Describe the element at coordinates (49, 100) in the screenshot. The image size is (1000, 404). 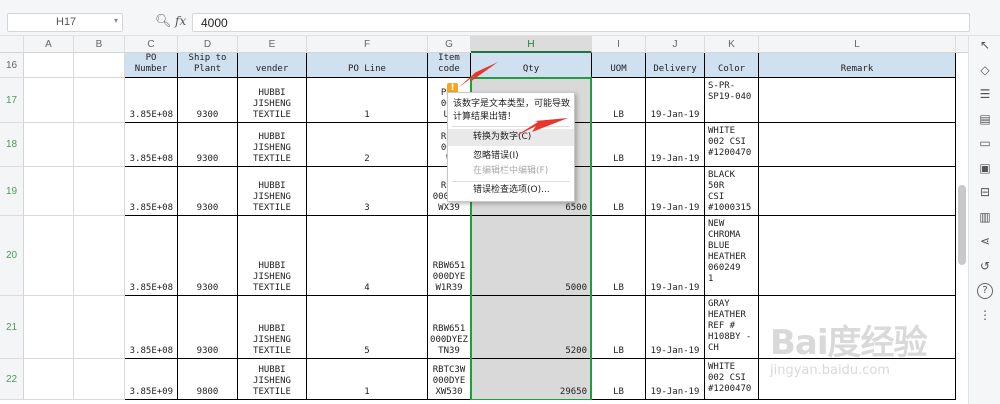
I see `cell-a17` at that location.